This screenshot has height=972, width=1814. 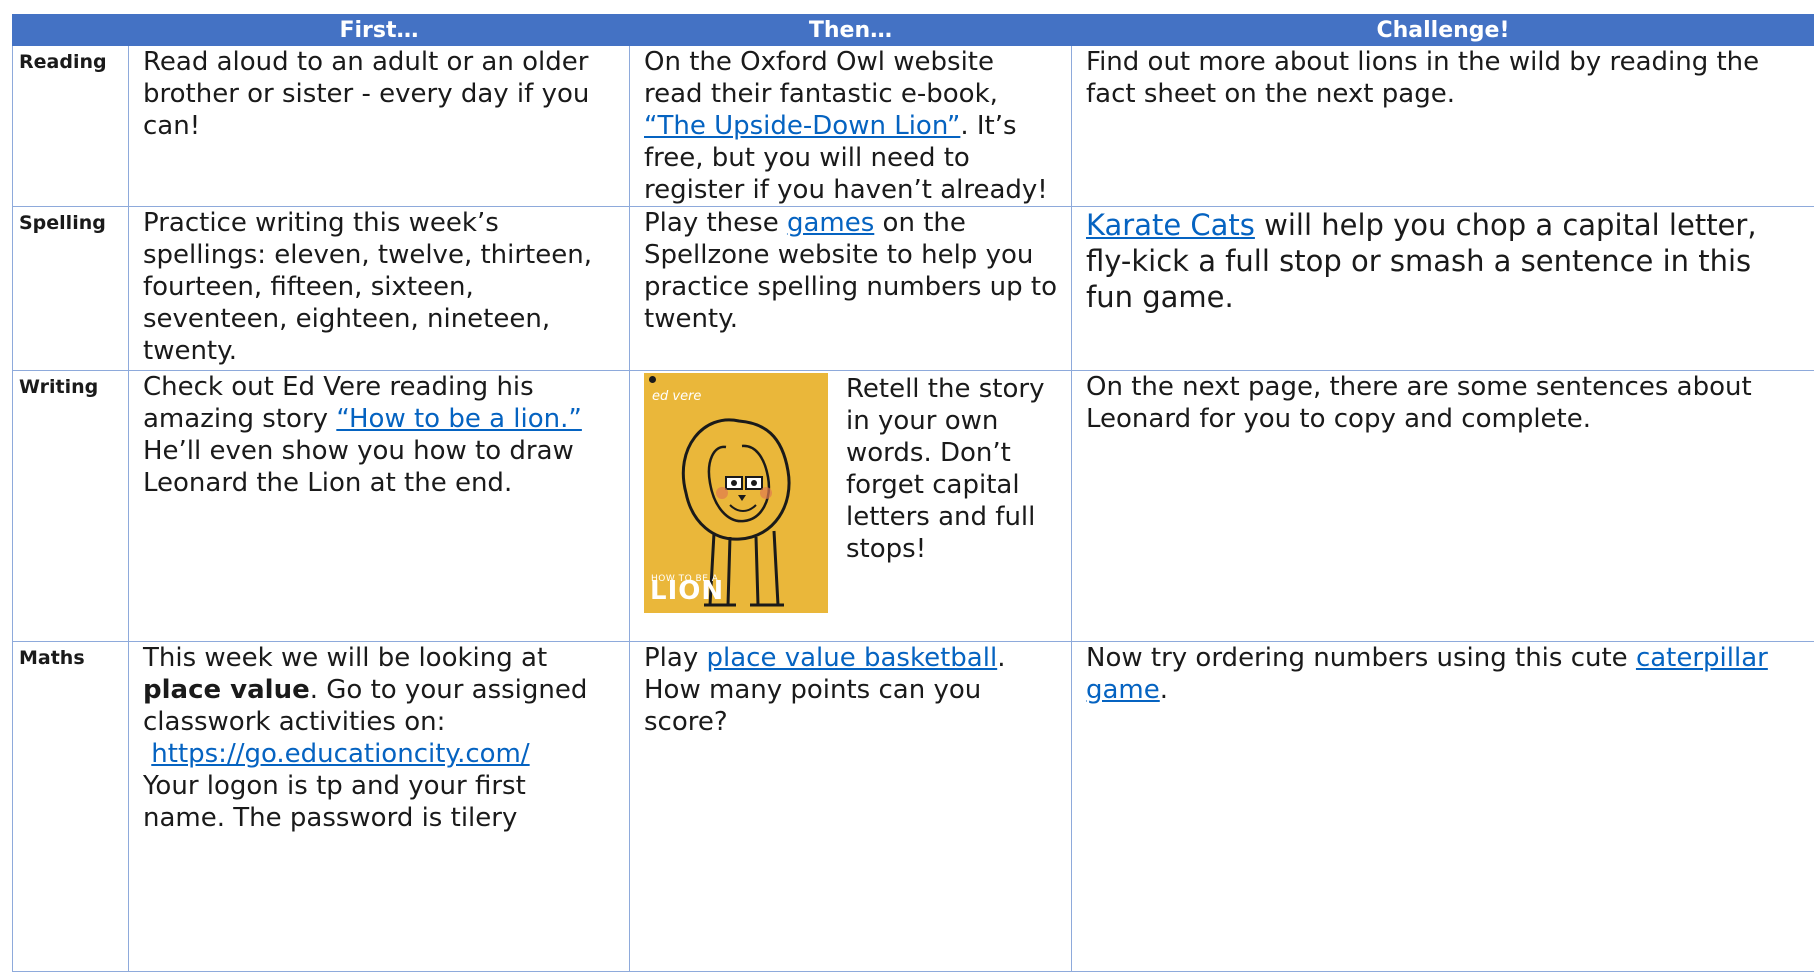 I want to click on header-row: First… Then… Challenge!, so click(x=913, y=30).